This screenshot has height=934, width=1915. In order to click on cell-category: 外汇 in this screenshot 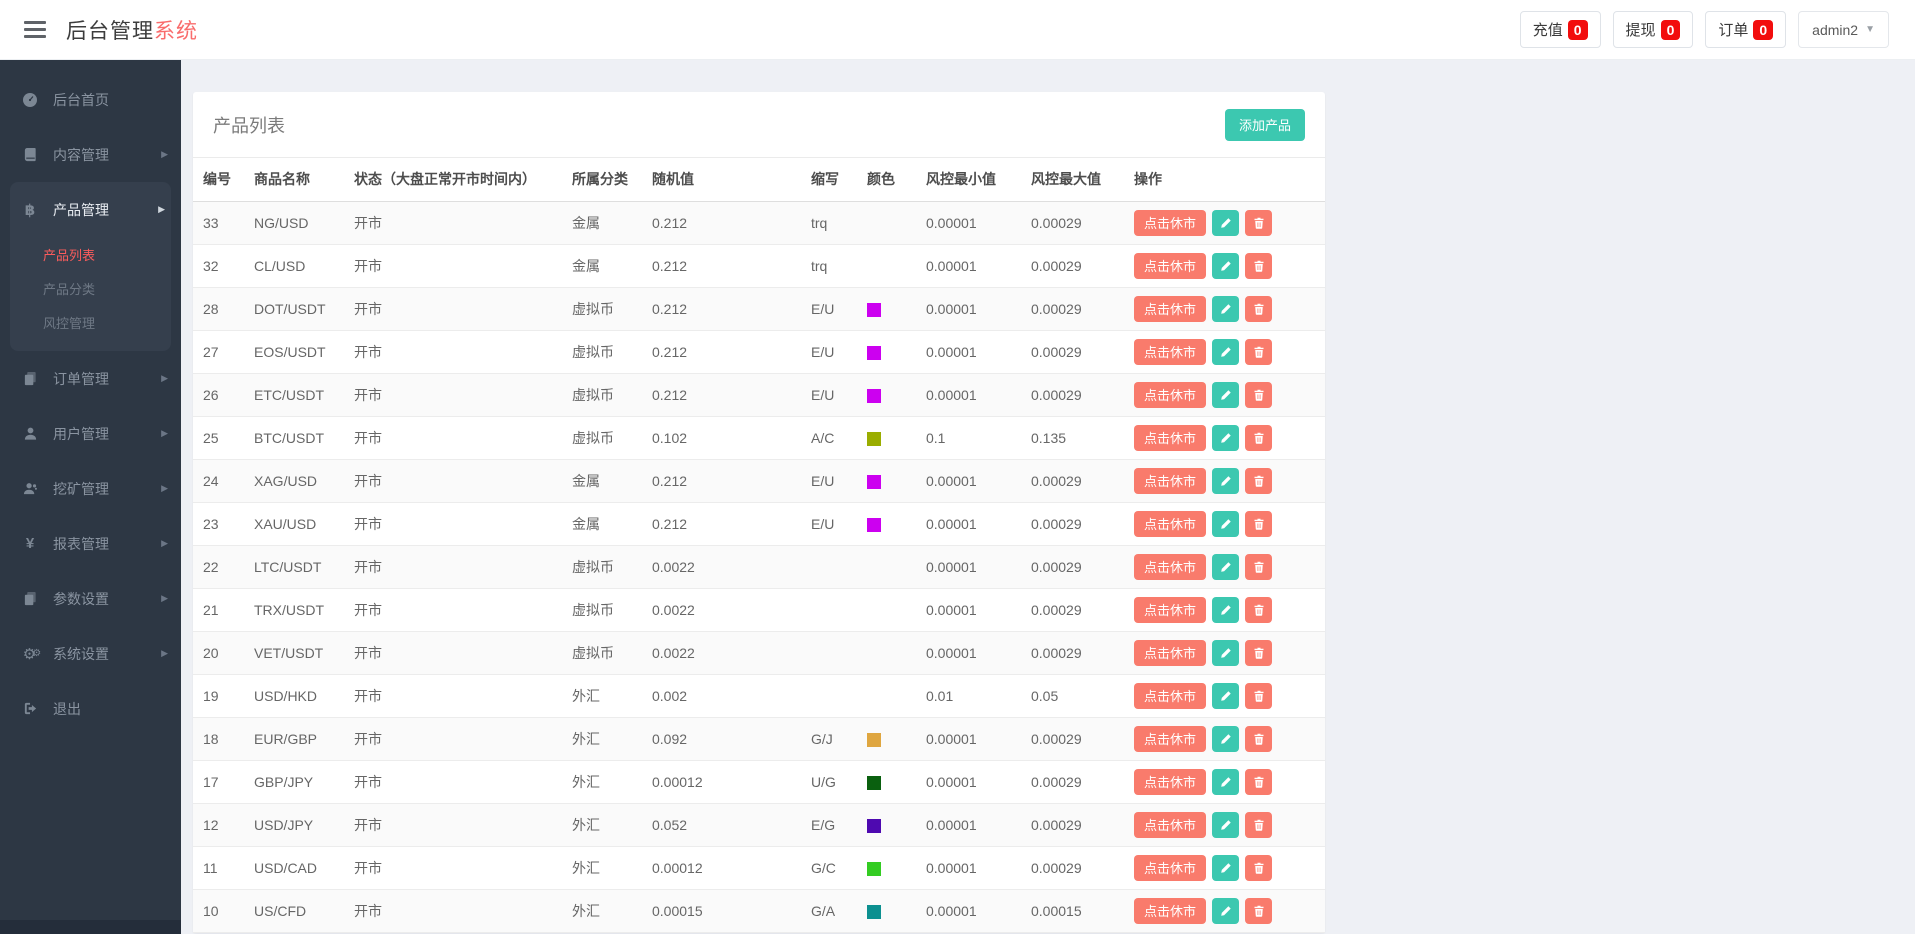, I will do `click(604, 696)`.